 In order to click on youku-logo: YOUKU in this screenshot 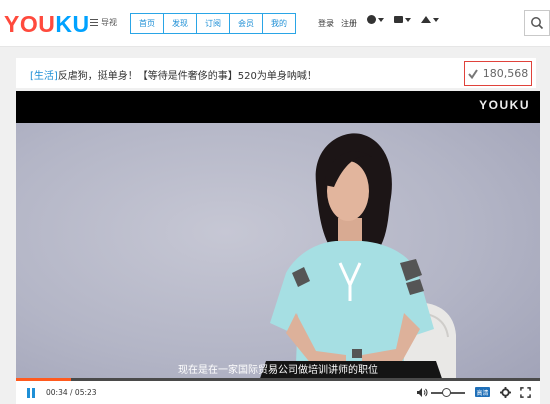, I will do `click(47, 24)`.